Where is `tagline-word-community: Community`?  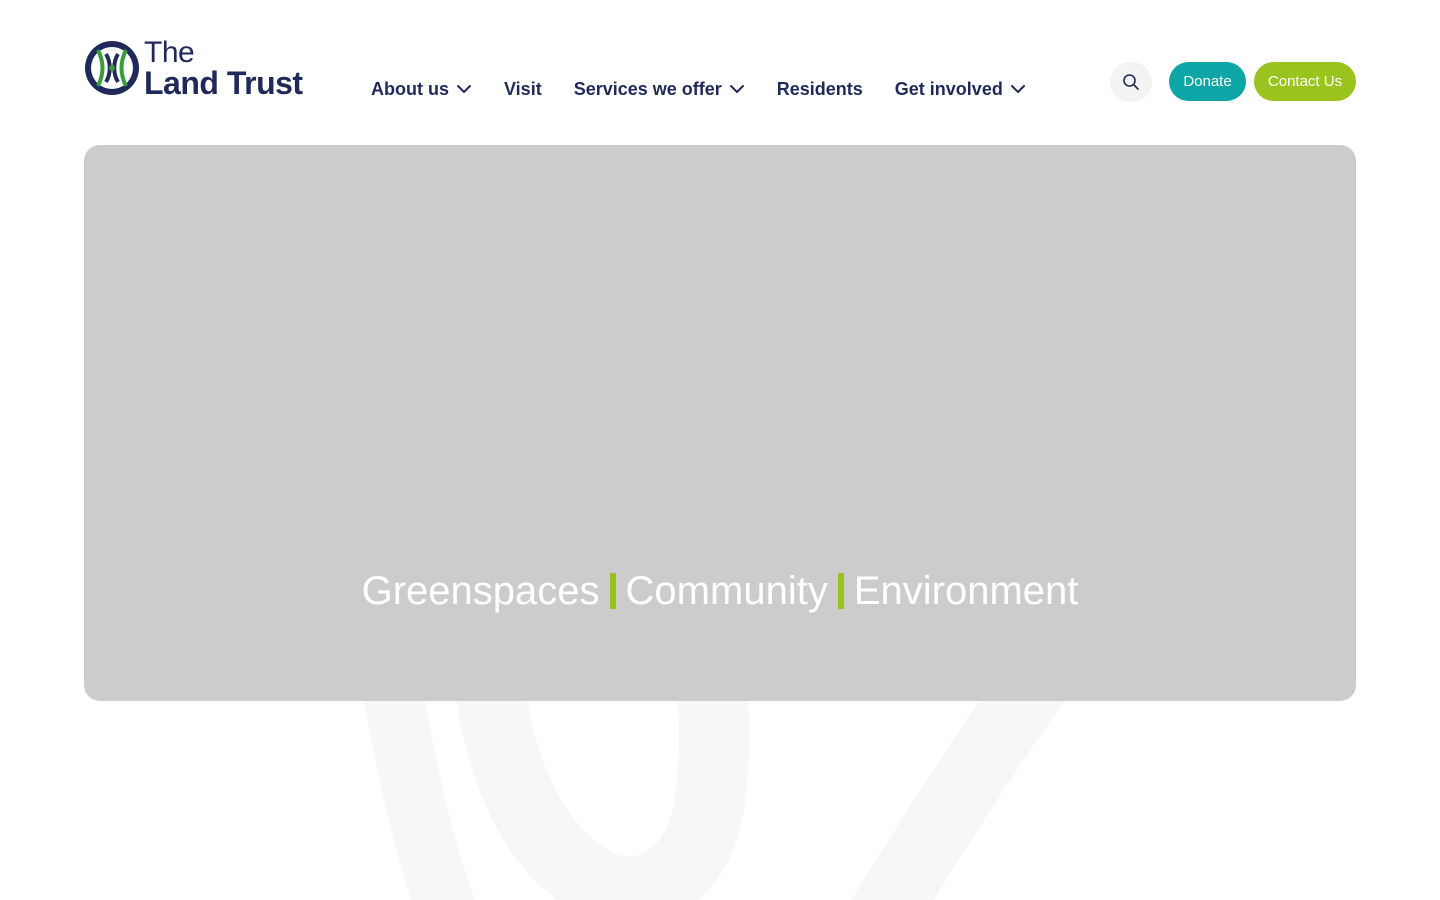
tagline-word-community: Community is located at coordinates (726, 591).